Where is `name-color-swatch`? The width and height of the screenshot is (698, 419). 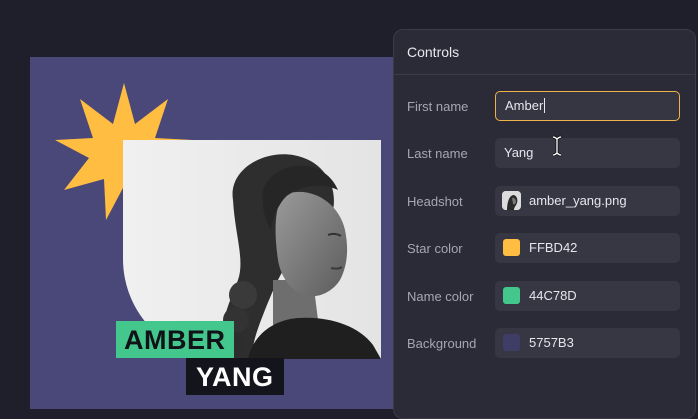
name-color-swatch is located at coordinates (511, 295).